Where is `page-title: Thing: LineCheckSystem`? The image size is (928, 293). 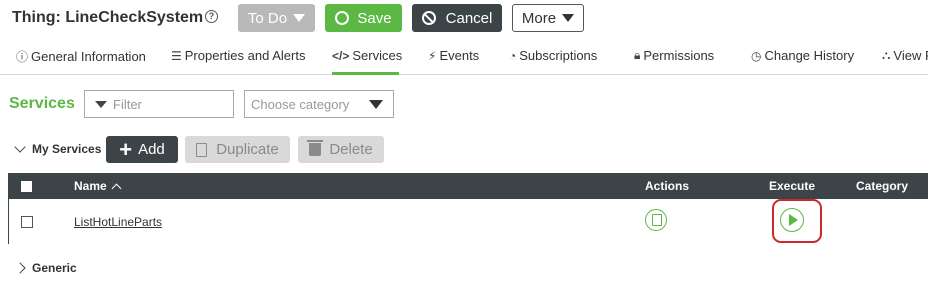 page-title: Thing: LineCheckSystem is located at coordinates (108, 17).